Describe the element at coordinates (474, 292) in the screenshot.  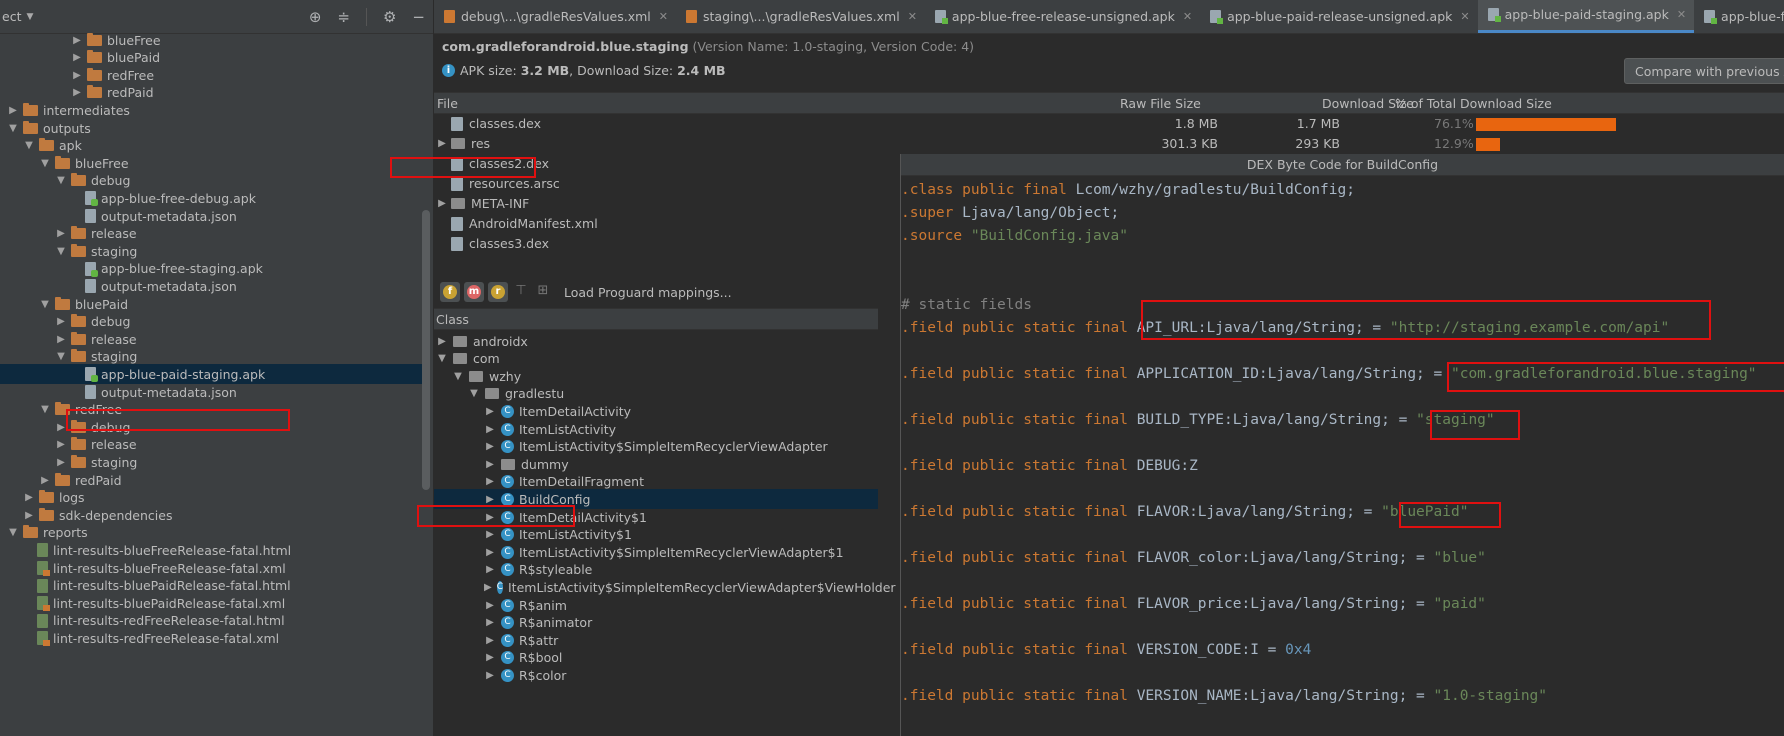
I see `show-methods-button: m` at that location.